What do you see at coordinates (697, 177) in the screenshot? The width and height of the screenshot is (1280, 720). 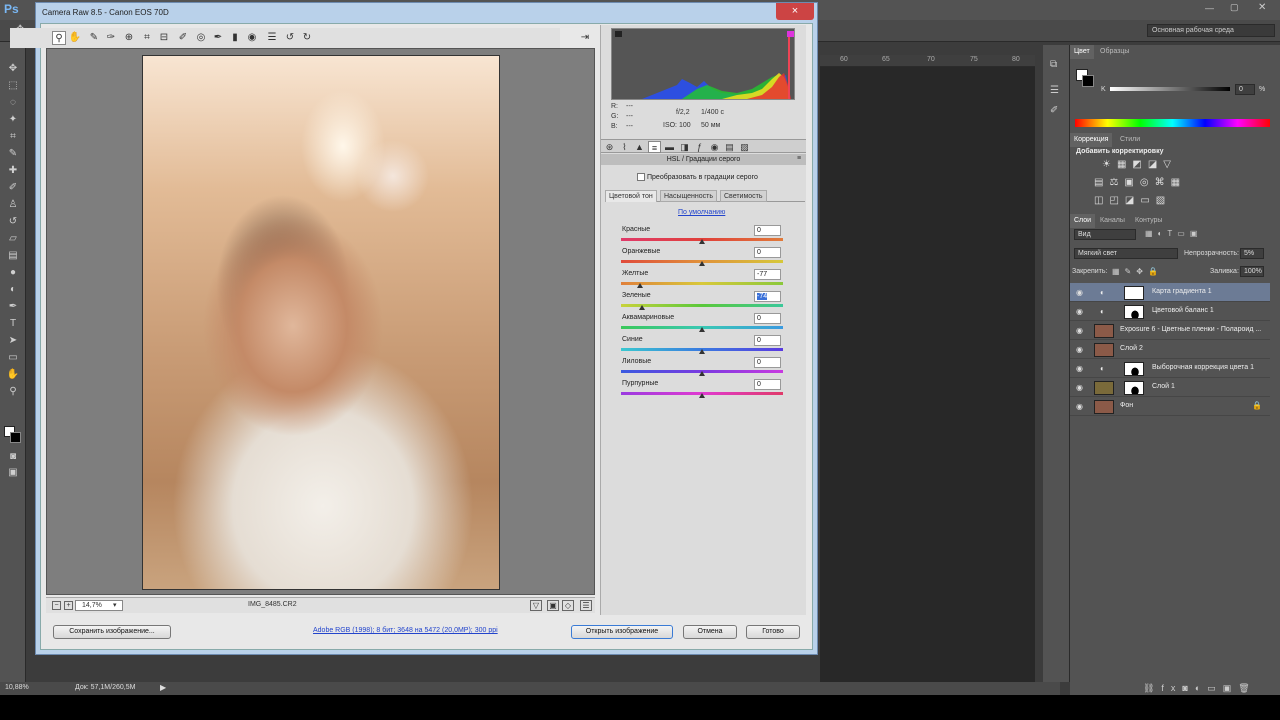 I see `grayscale-checkbox: Преобразовать в градации серого` at bounding box center [697, 177].